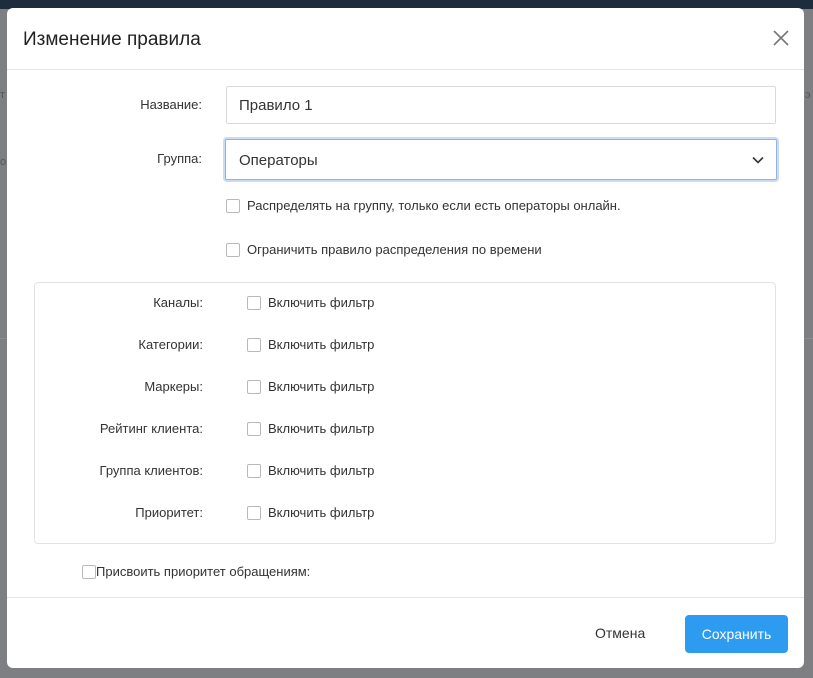  What do you see at coordinates (203, 571) in the screenshot?
I see `assign-priority-label: Присвоить приоритет обращениям:` at bounding box center [203, 571].